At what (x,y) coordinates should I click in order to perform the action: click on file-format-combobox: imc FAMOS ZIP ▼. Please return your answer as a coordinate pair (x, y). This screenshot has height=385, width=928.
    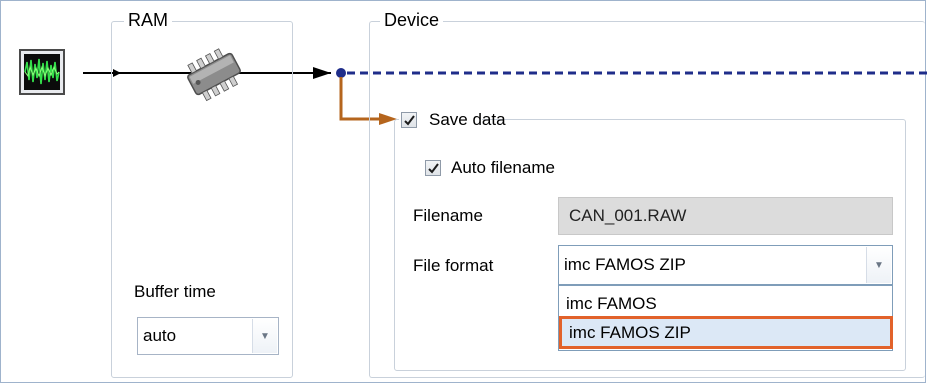
    Looking at the image, I should click on (725, 265).